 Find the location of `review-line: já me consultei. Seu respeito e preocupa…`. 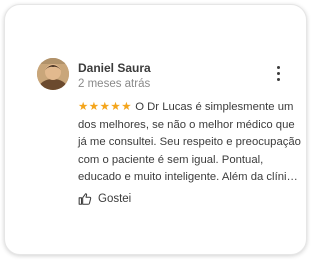

review-line: já me consultei. Seu respeito e preocupa… is located at coordinates (189, 142).